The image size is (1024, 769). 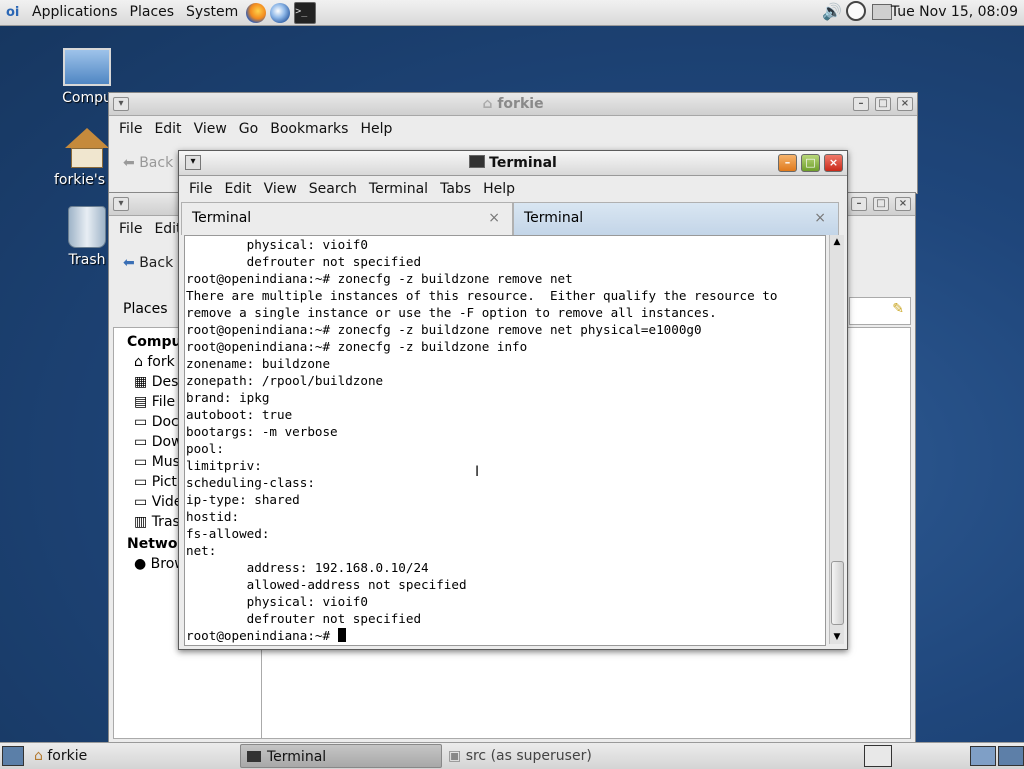 What do you see at coordinates (212, 12) in the screenshot?
I see `system-menu: System` at bounding box center [212, 12].